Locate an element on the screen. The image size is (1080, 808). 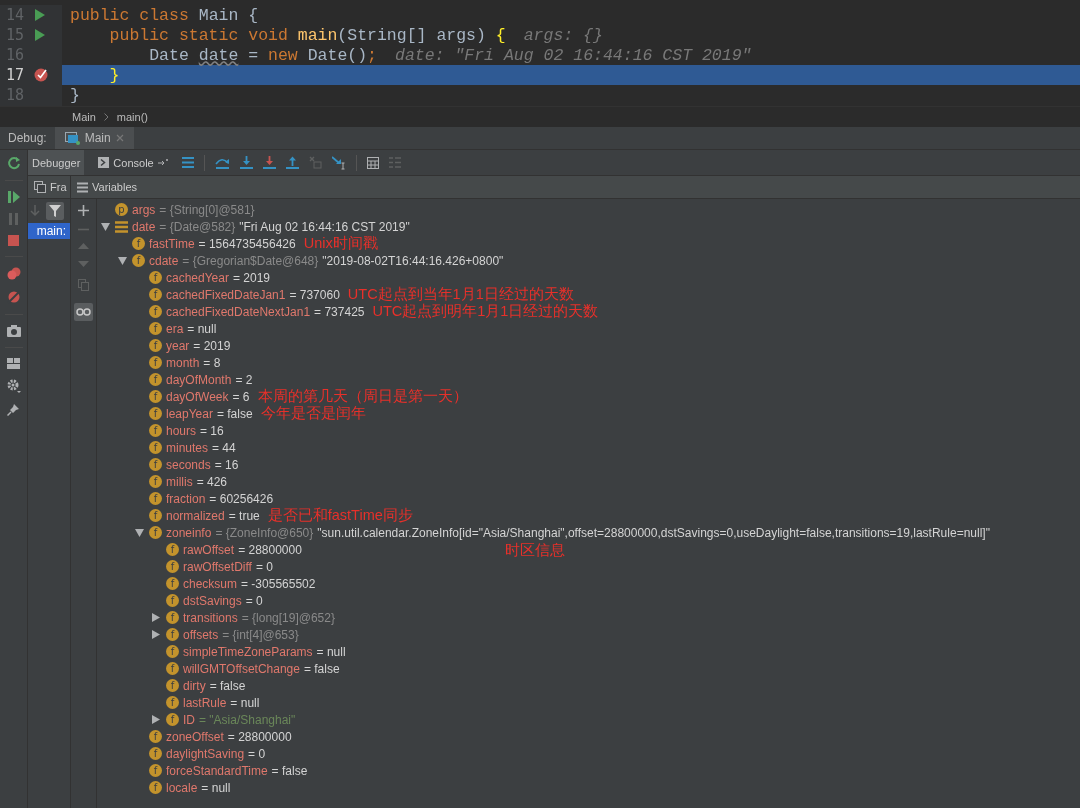
variable-entry: args = {String[0]@581} is located at coordinates (193, 209).